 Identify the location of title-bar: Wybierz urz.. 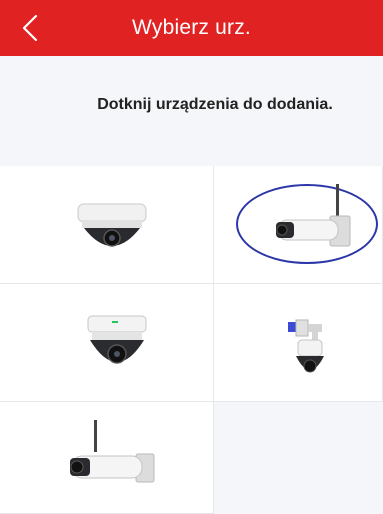
(191, 28).